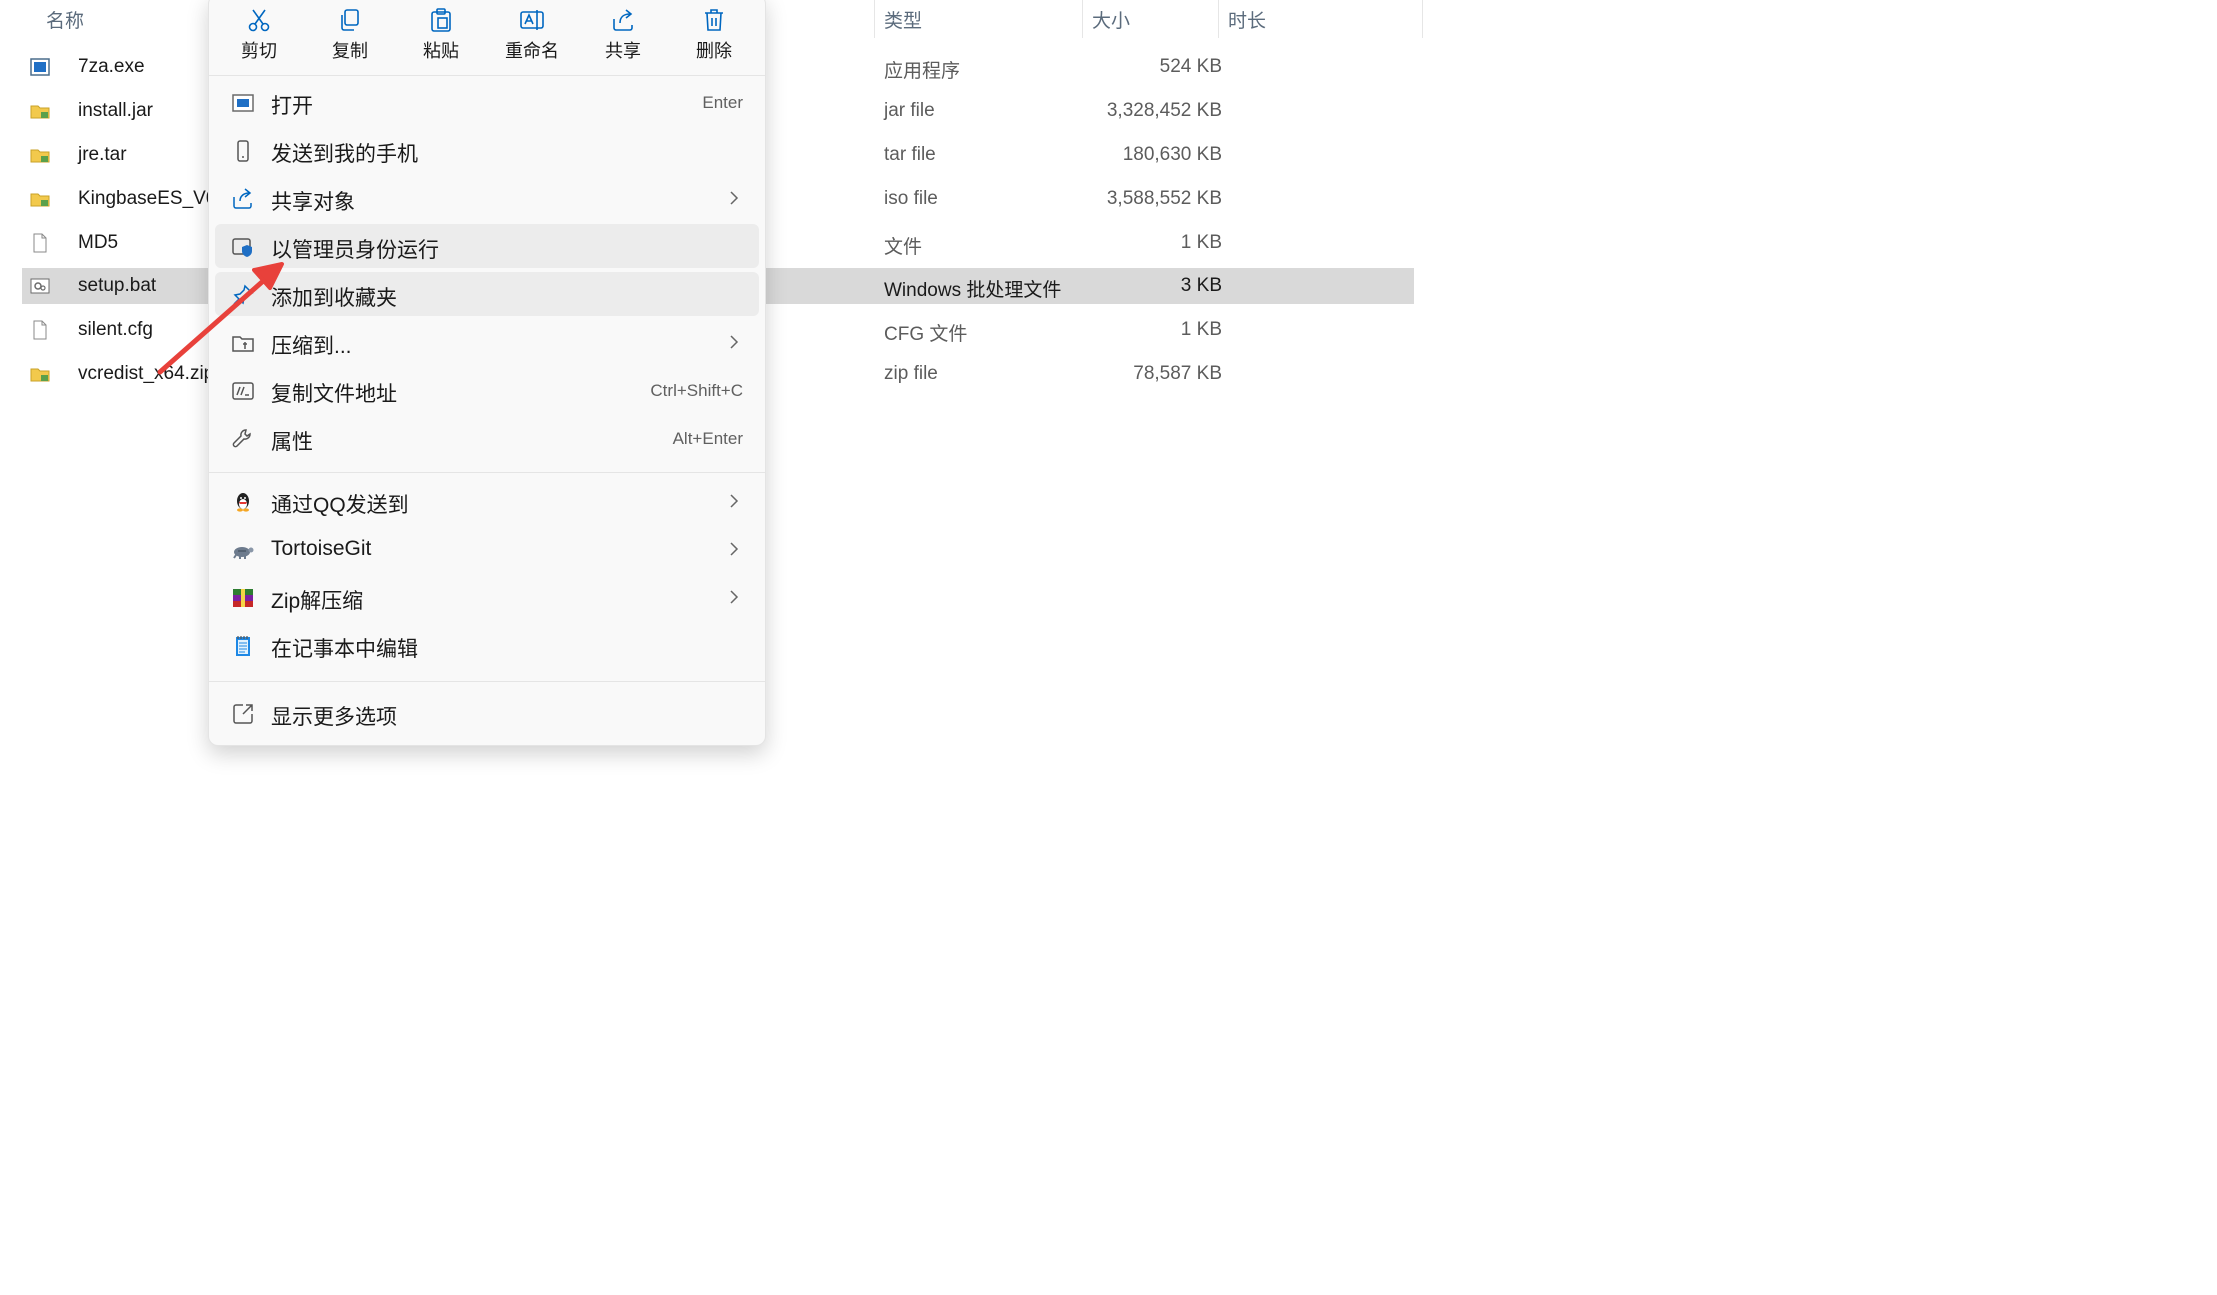  Describe the element at coordinates (487, 438) in the screenshot. I see `menu-item-properties: 属性 Alt+Enter` at that location.